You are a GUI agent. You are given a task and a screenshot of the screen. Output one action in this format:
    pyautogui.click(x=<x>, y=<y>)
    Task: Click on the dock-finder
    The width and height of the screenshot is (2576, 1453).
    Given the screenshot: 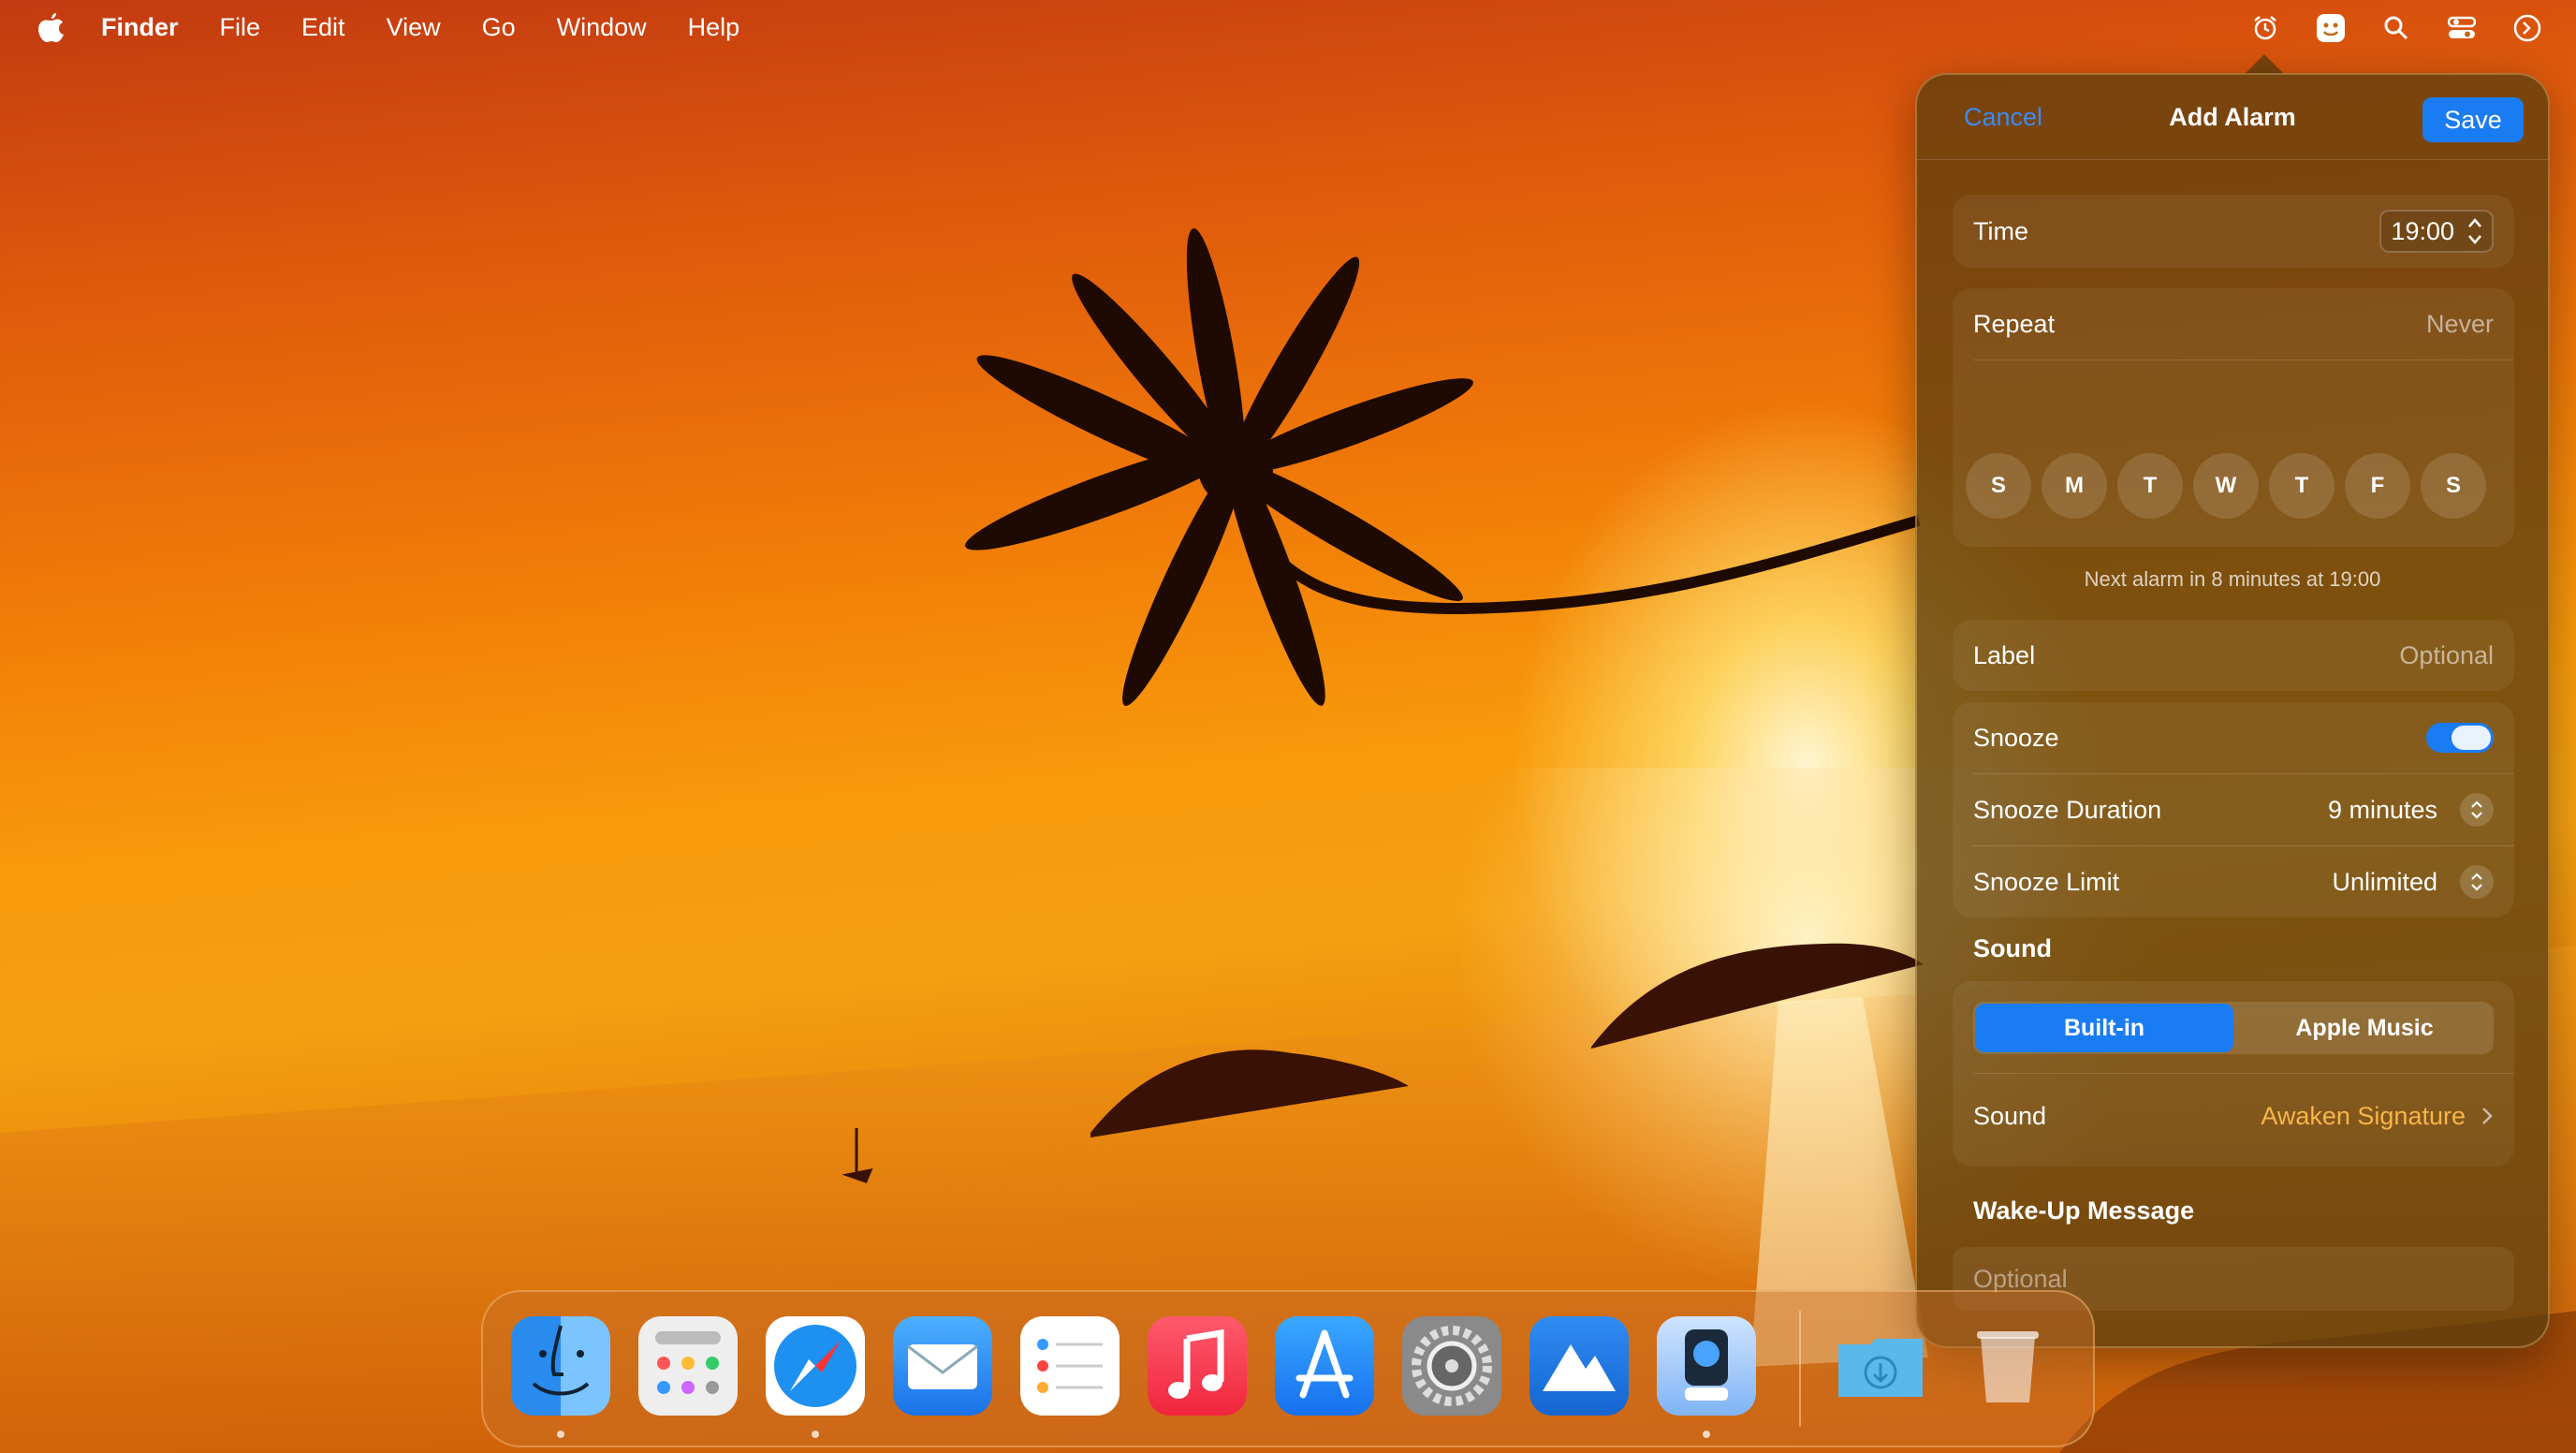 What is the action you would take?
    pyautogui.click(x=560, y=1366)
    